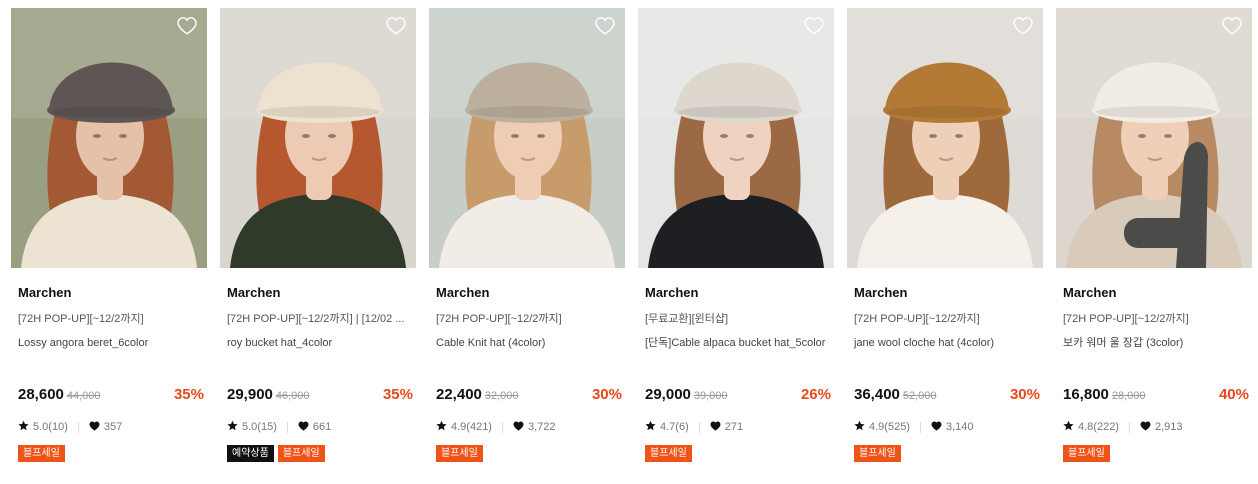  Describe the element at coordinates (110, 343) in the screenshot. I see `product-name: Lossy angora beret_6color` at that location.